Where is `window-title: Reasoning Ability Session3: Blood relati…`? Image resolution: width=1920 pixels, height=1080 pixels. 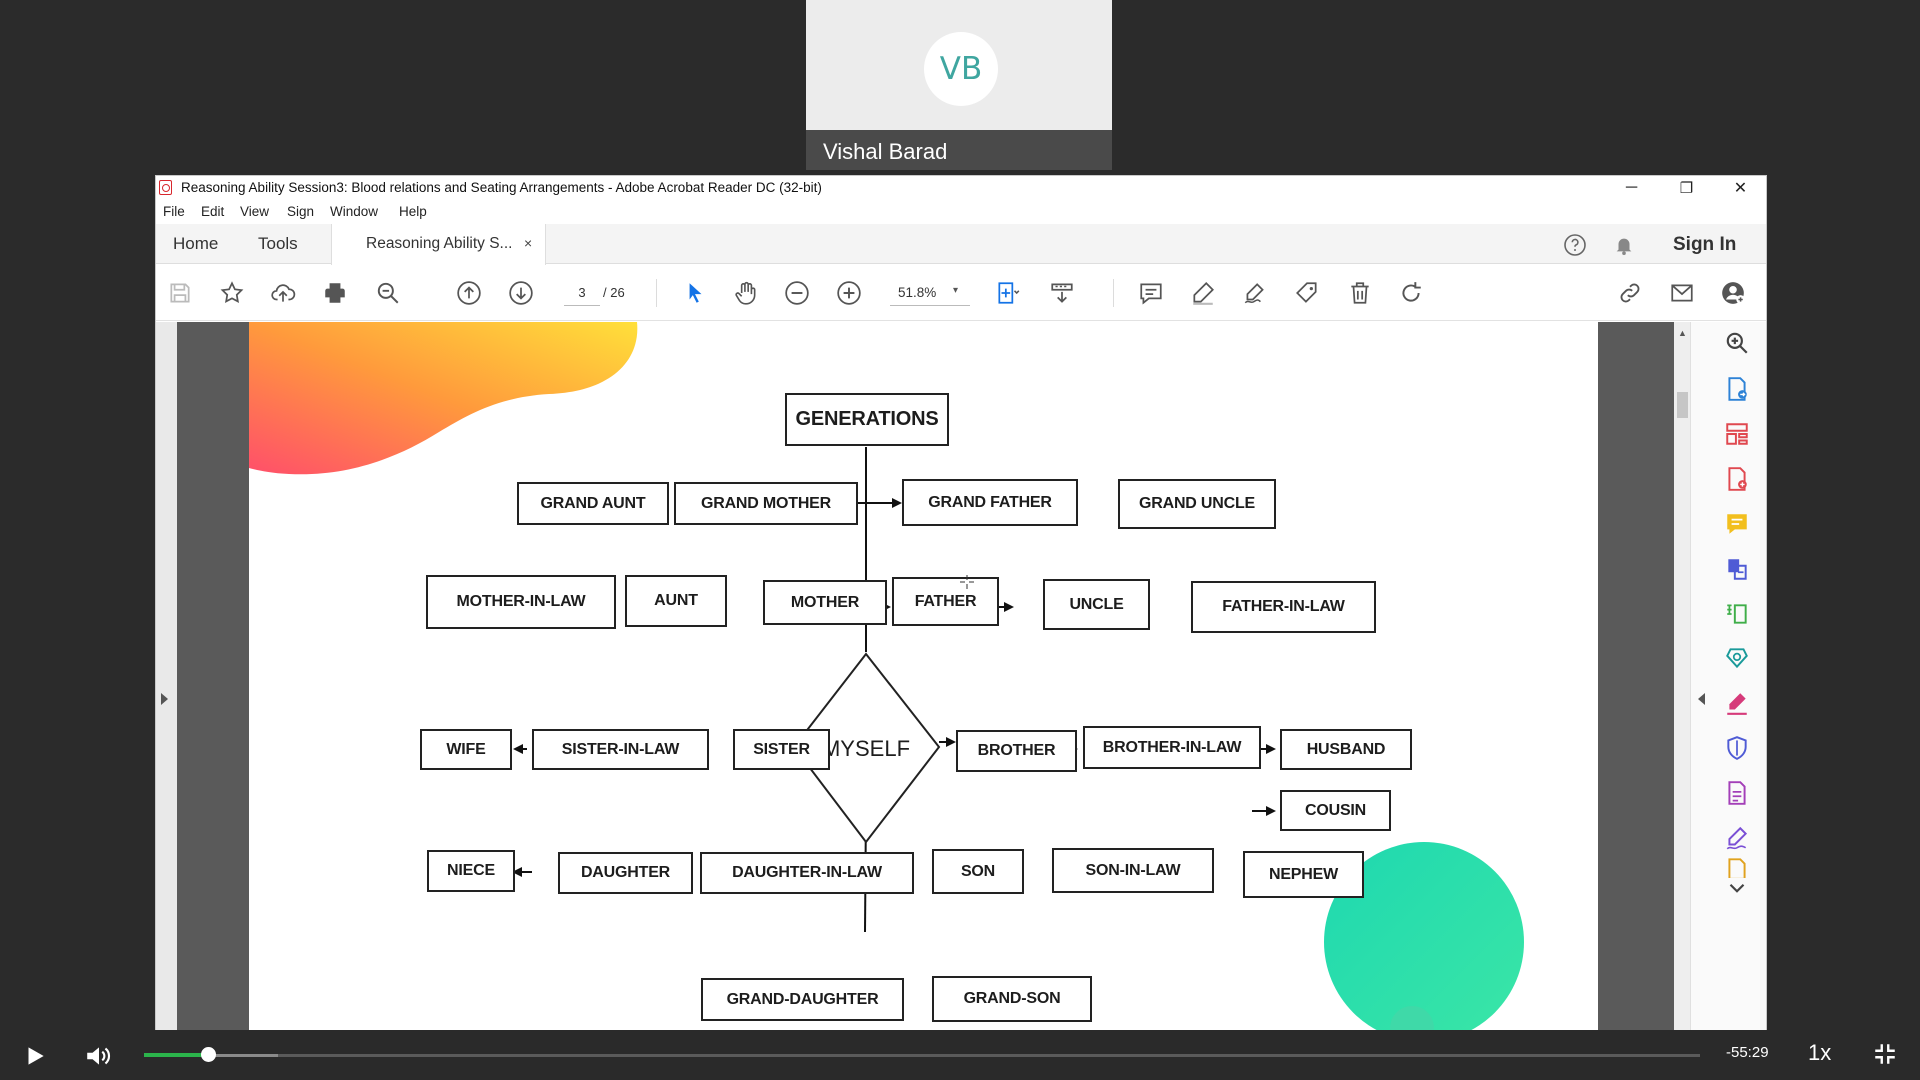
window-title: Reasoning Ability Session3: Blood relati… is located at coordinates (501, 187).